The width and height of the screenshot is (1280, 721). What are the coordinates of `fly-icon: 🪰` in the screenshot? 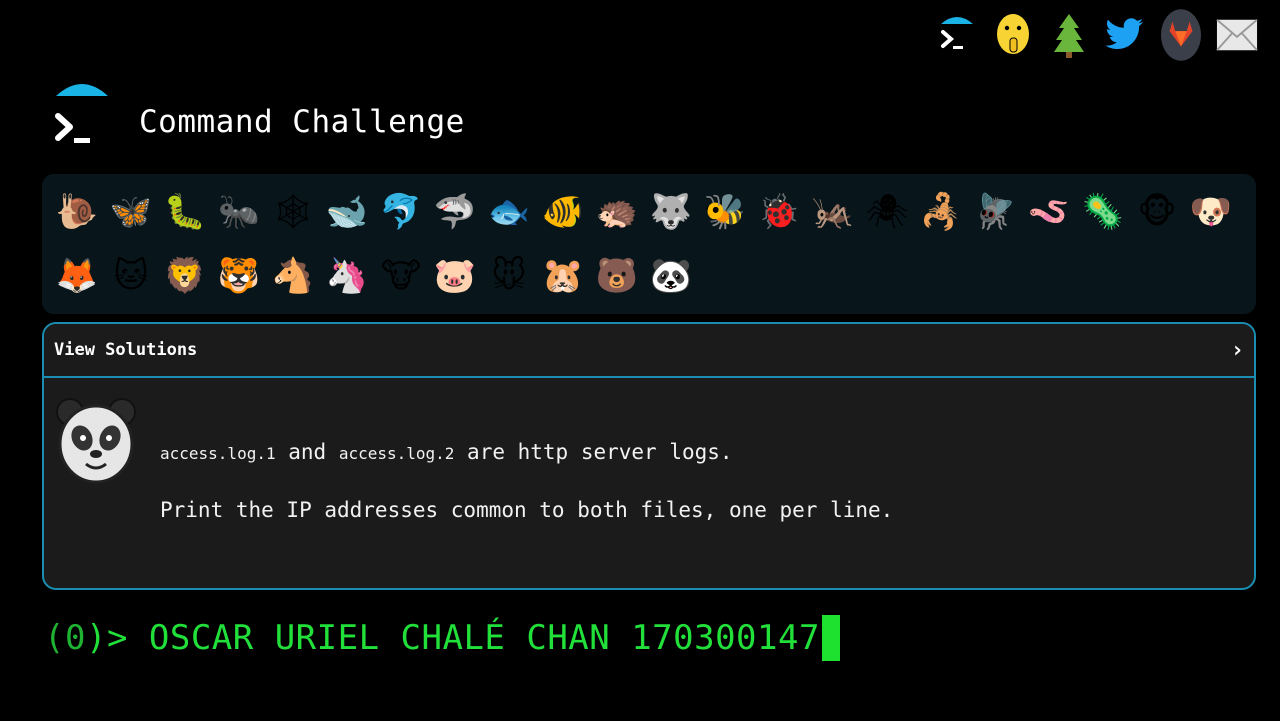 It's located at (995, 212).